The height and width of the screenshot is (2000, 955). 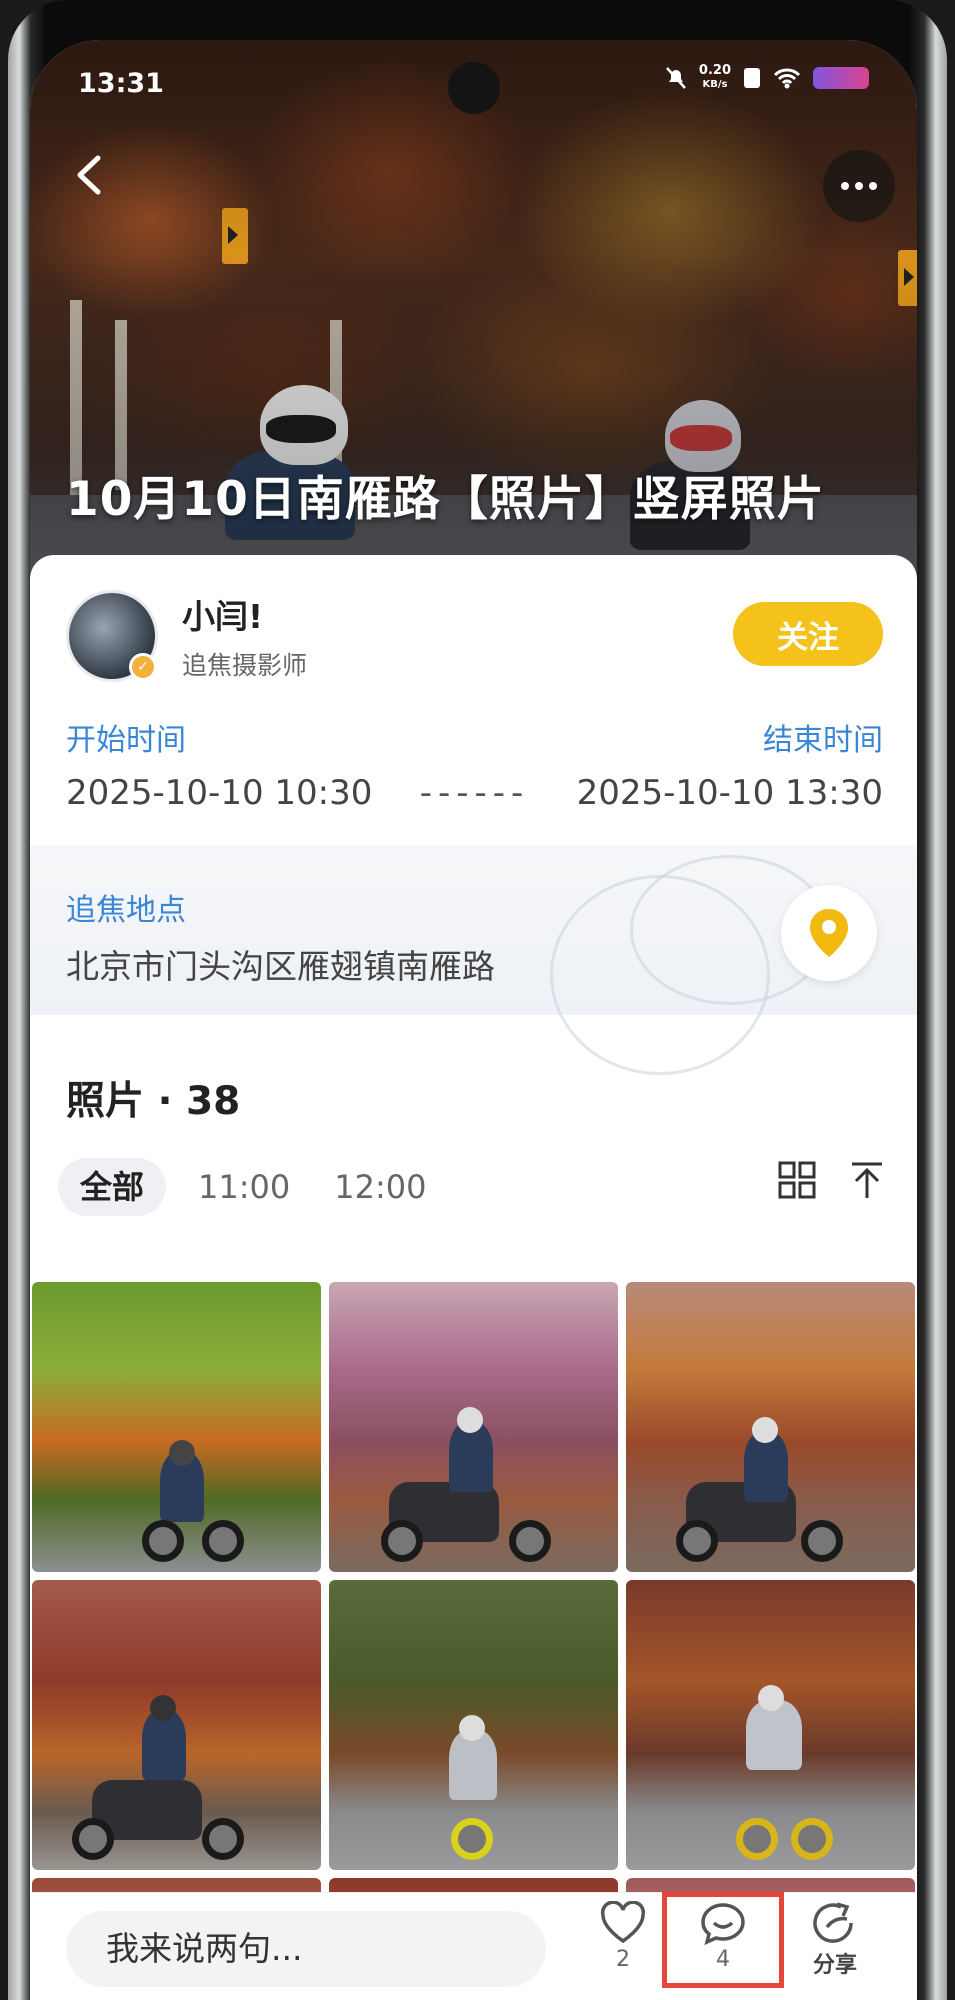 What do you see at coordinates (729, 793) in the screenshot?
I see `end-time-value: 2025-10-10 13:30` at bounding box center [729, 793].